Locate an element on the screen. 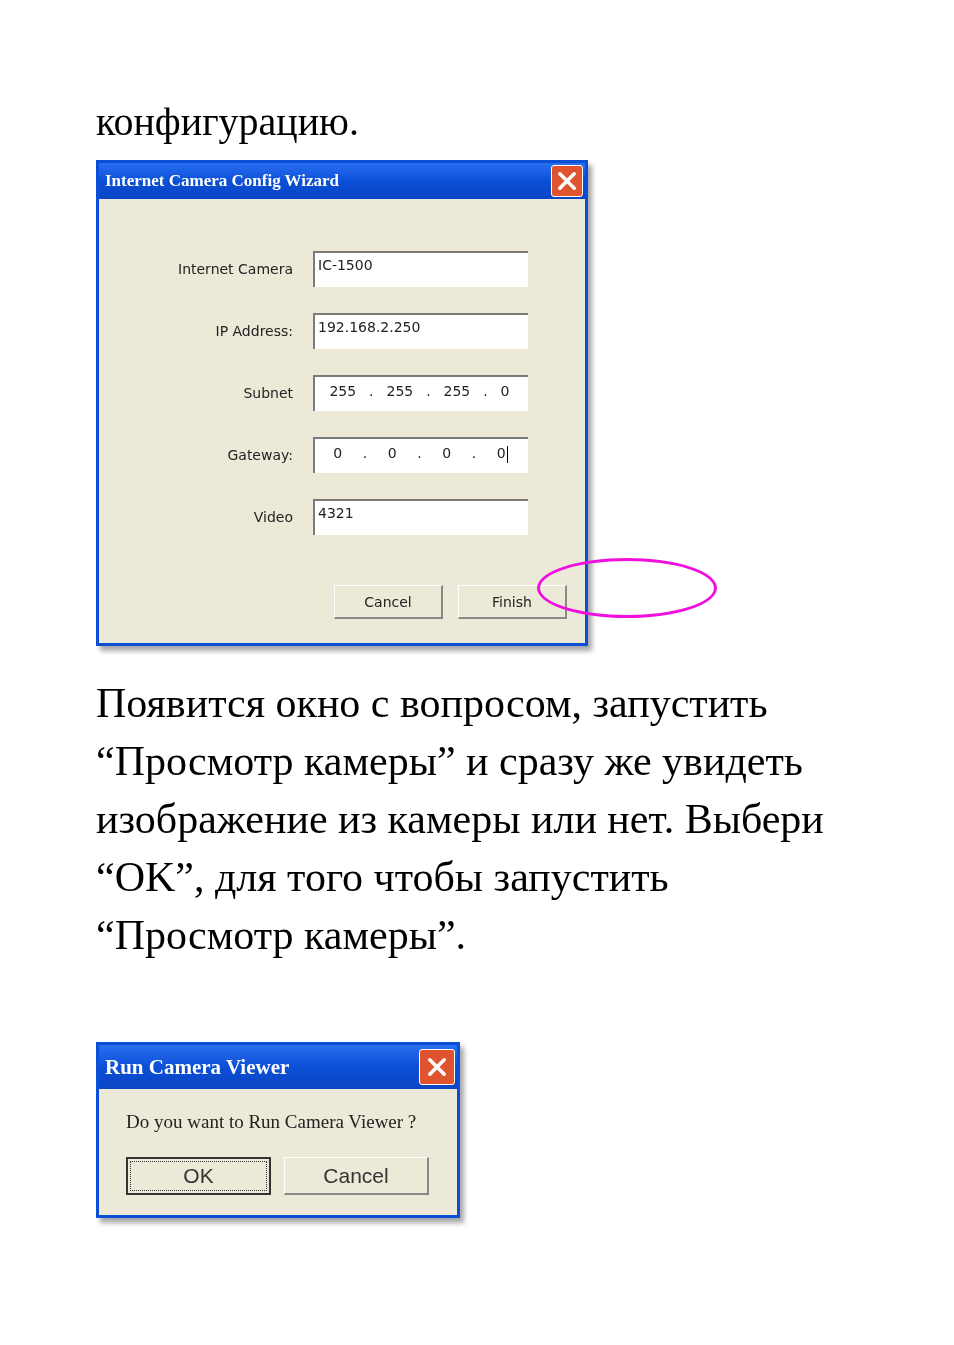 The width and height of the screenshot is (954, 1345). window-title: Run Camera Viewer is located at coordinates (197, 1067).